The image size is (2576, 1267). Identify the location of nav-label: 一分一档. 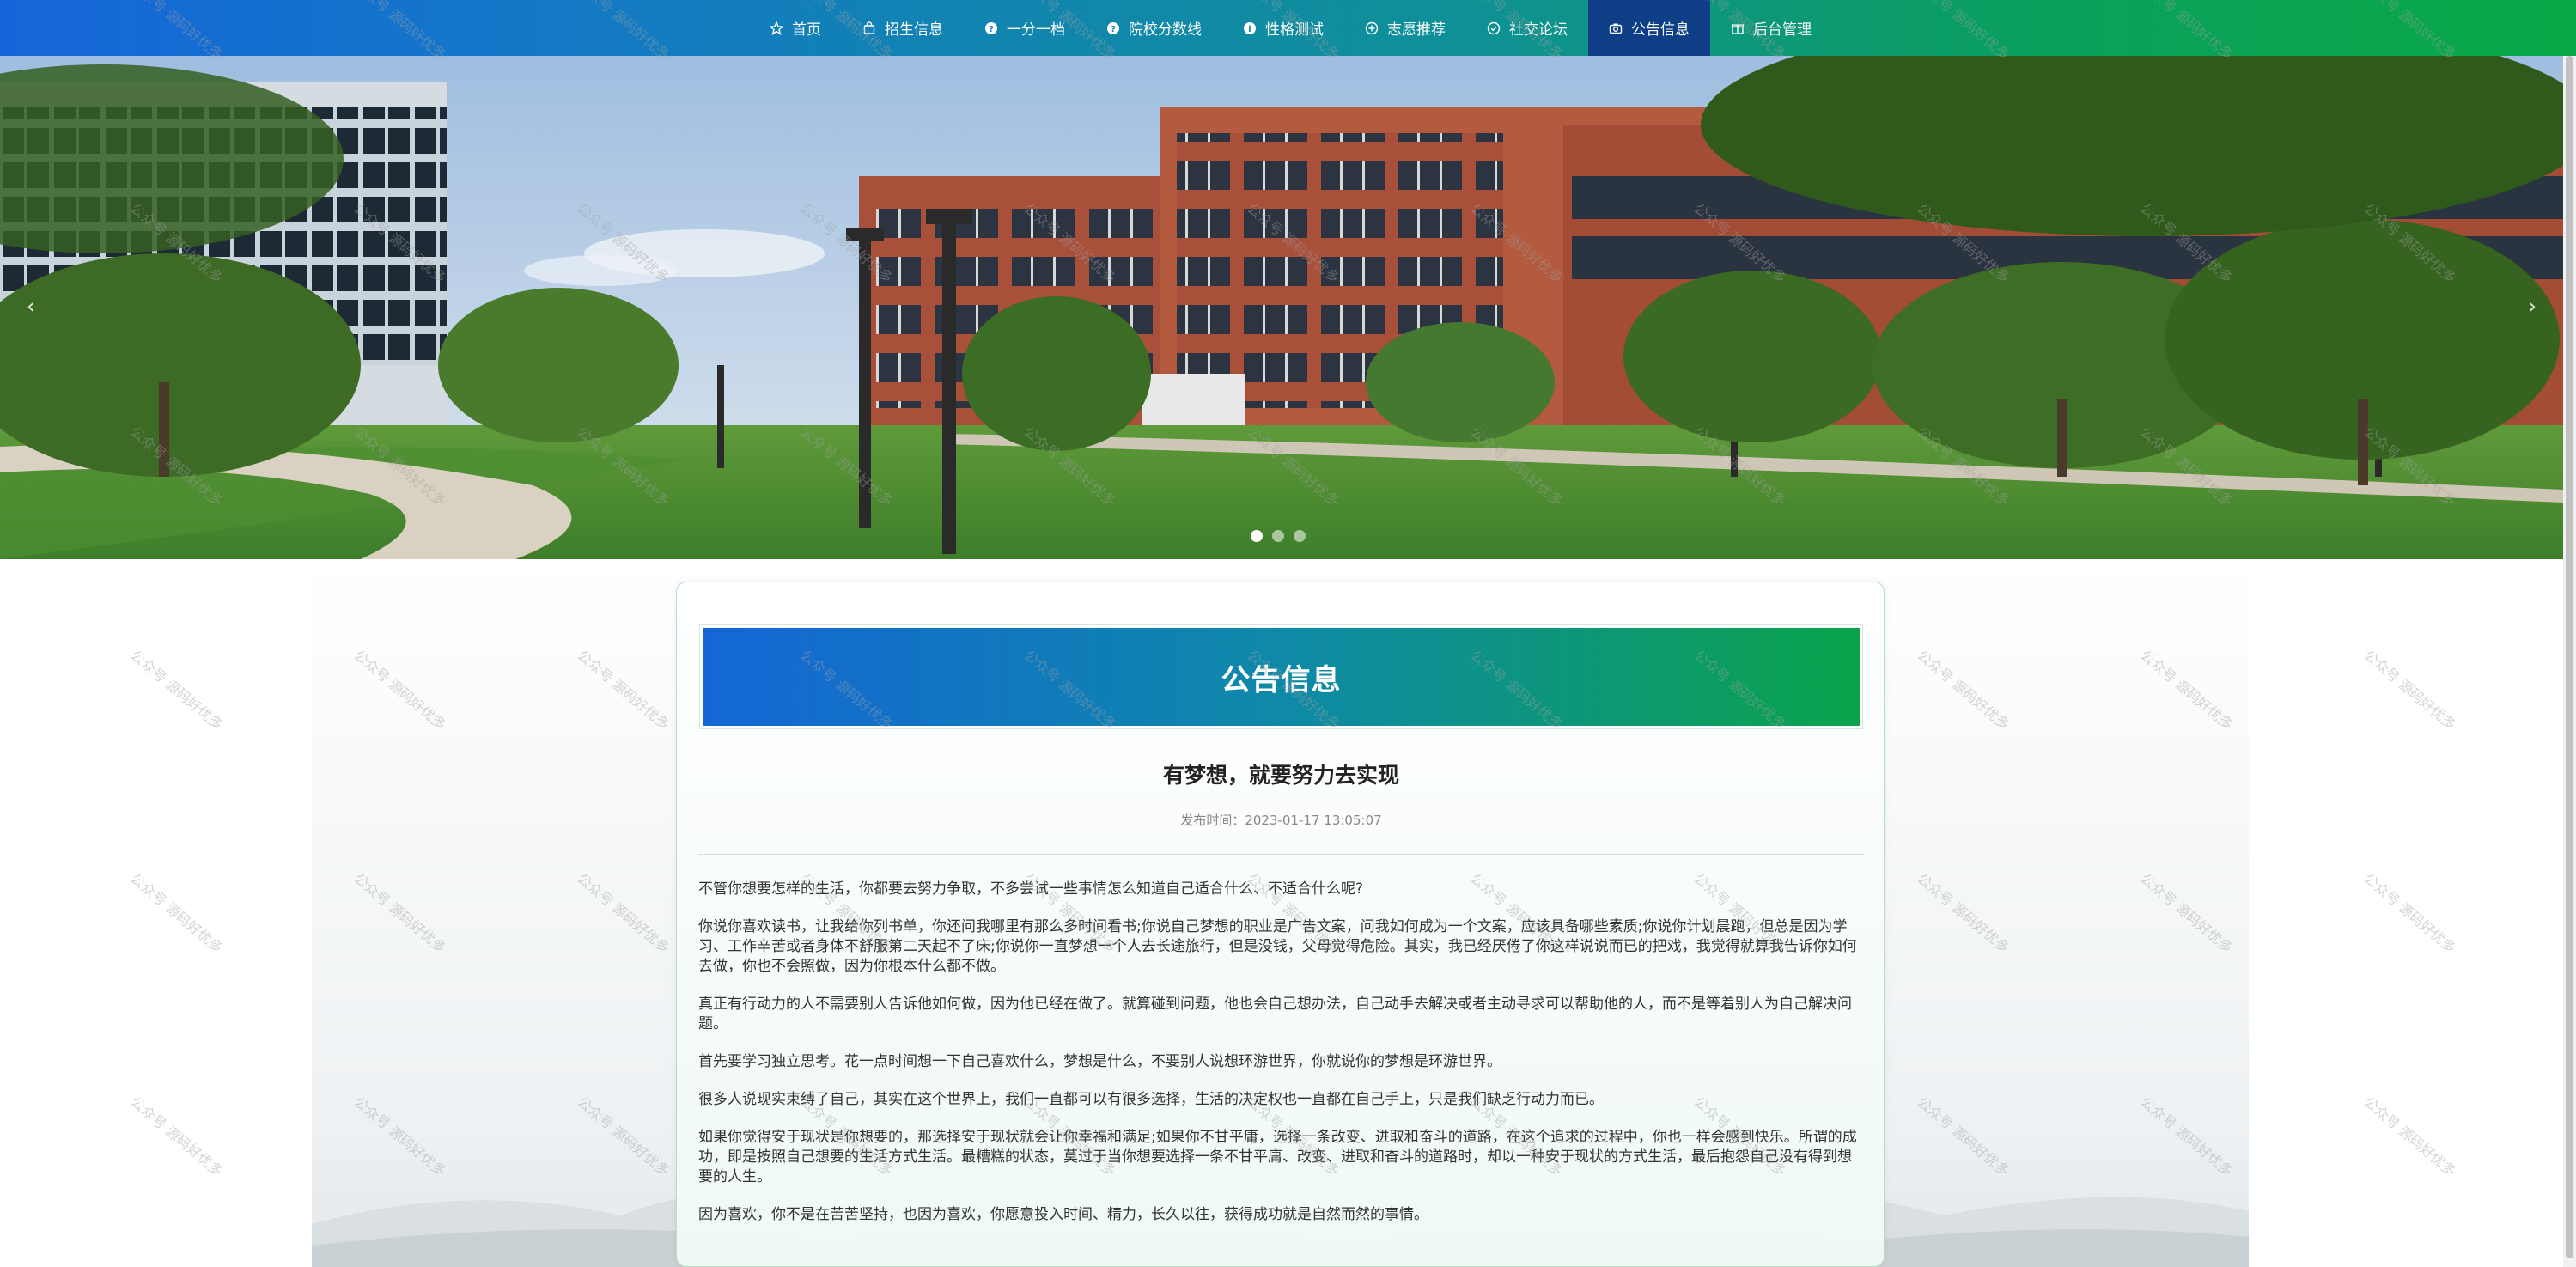
(1036, 30).